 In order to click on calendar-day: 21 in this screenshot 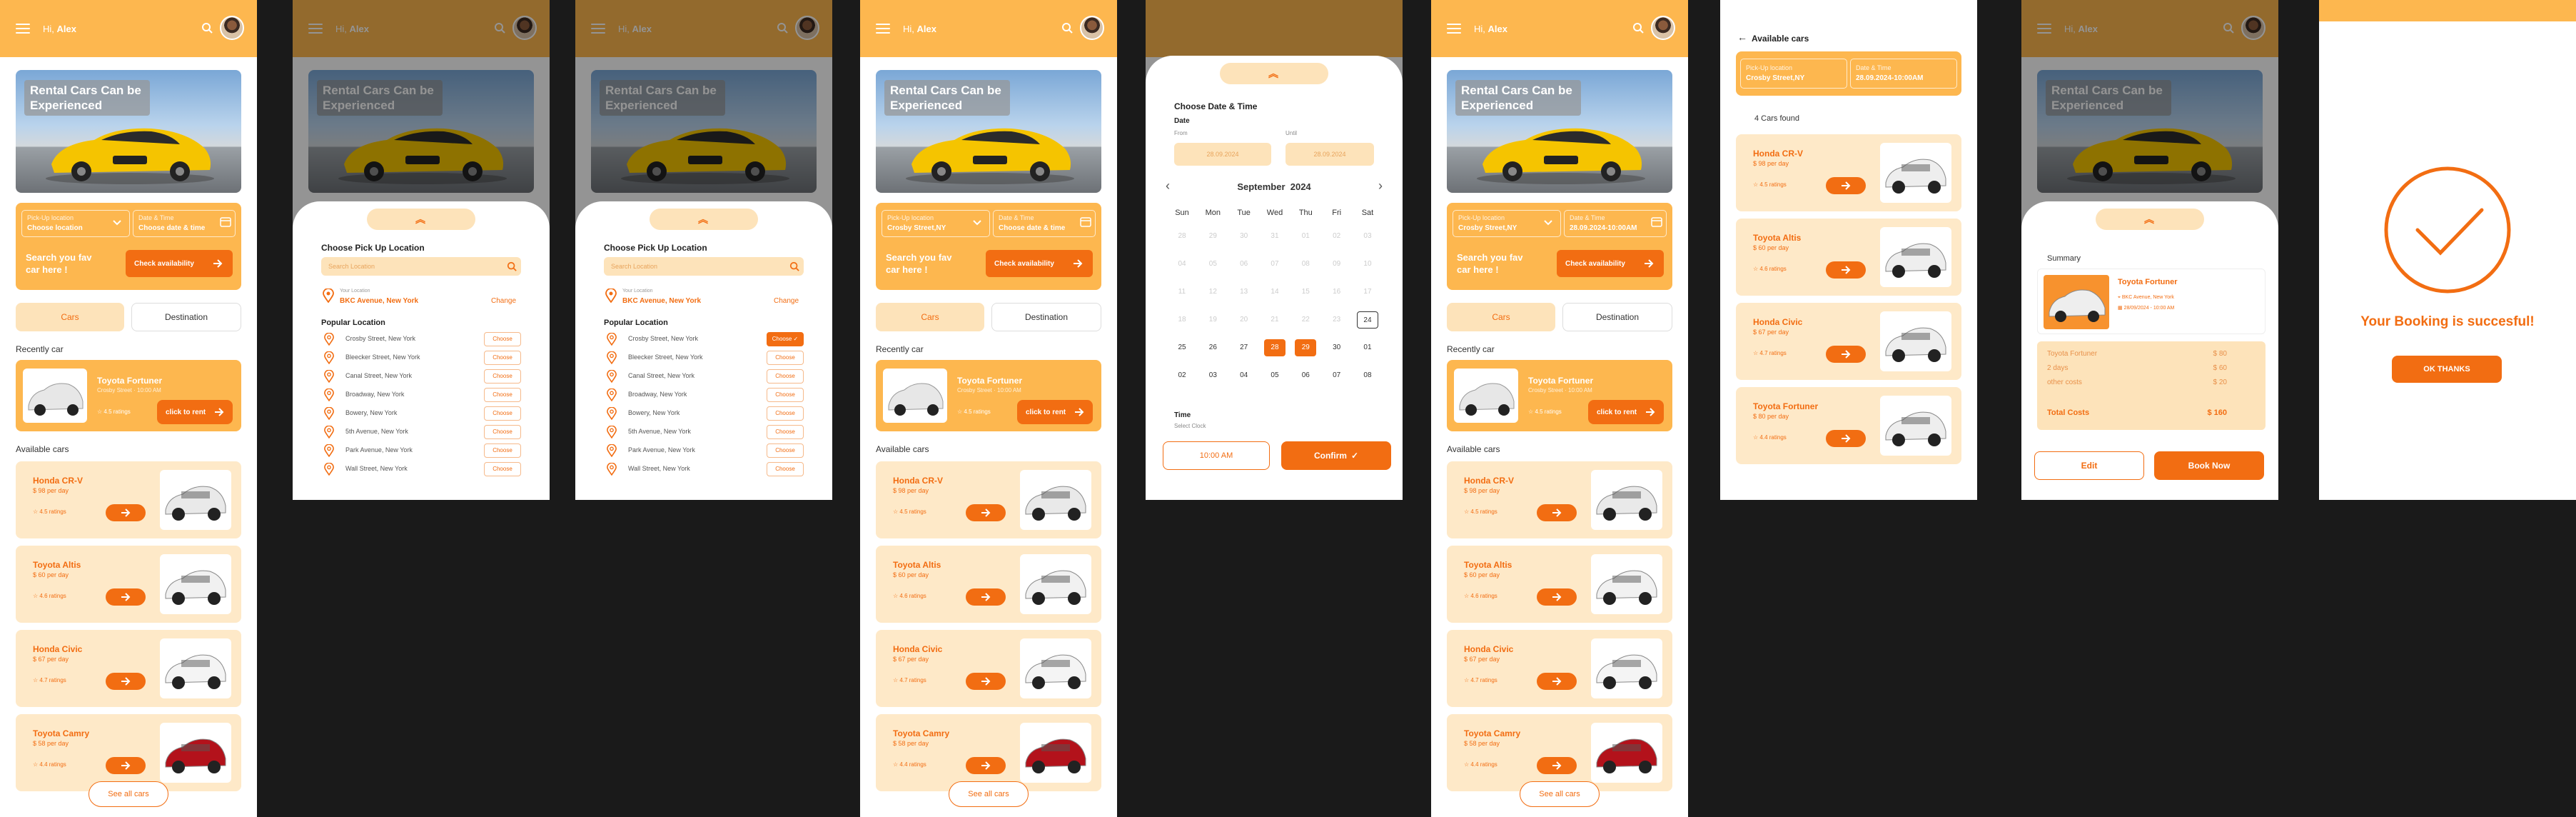, I will do `click(1275, 320)`.